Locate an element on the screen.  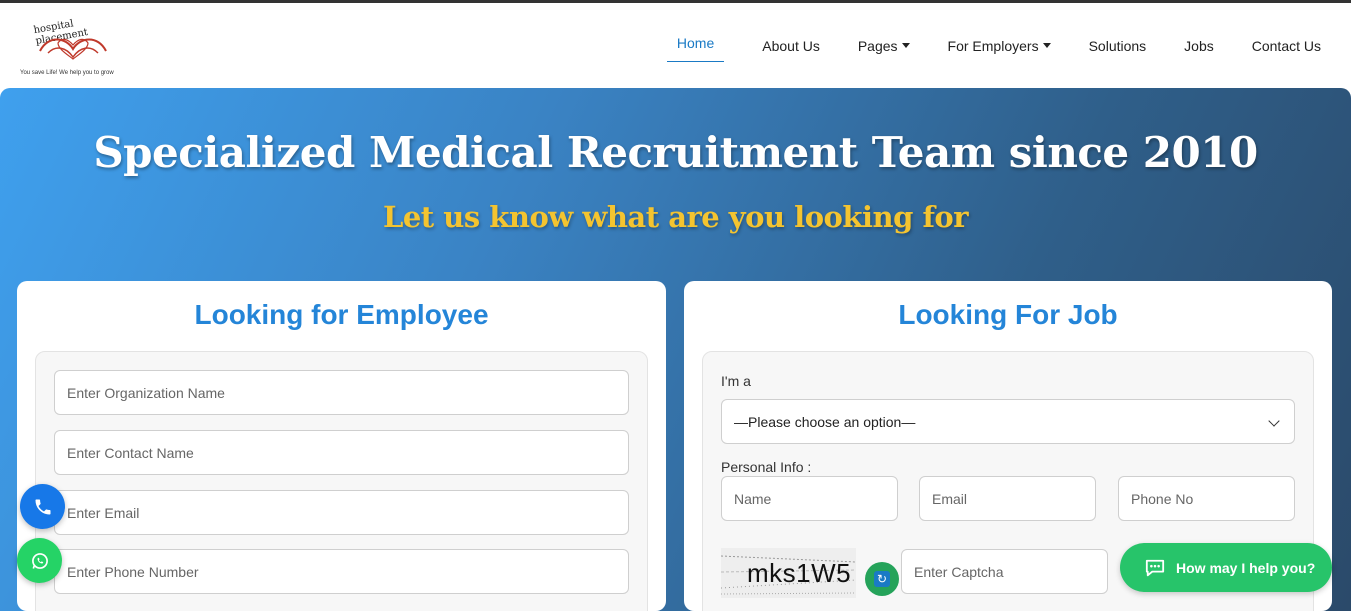
contact-name-input is located at coordinates (341, 452).